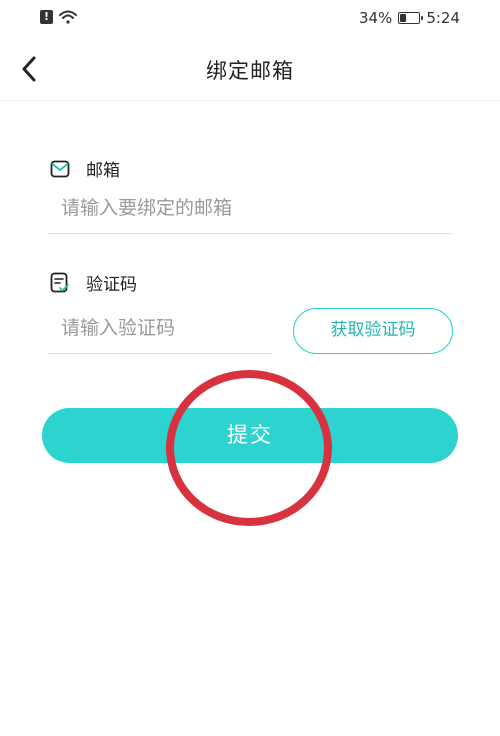 This screenshot has height=736, width=500. Describe the element at coordinates (250, 208) in the screenshot. I see `email-input` at that location.